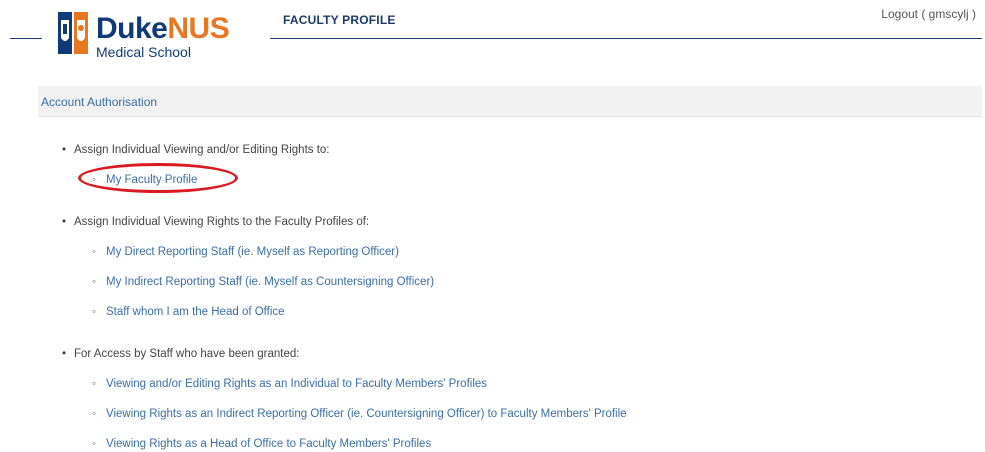 The height and width of the screenshot is (452, 985). I want to click on section-header: Account Authorisation, so click(510, 101).